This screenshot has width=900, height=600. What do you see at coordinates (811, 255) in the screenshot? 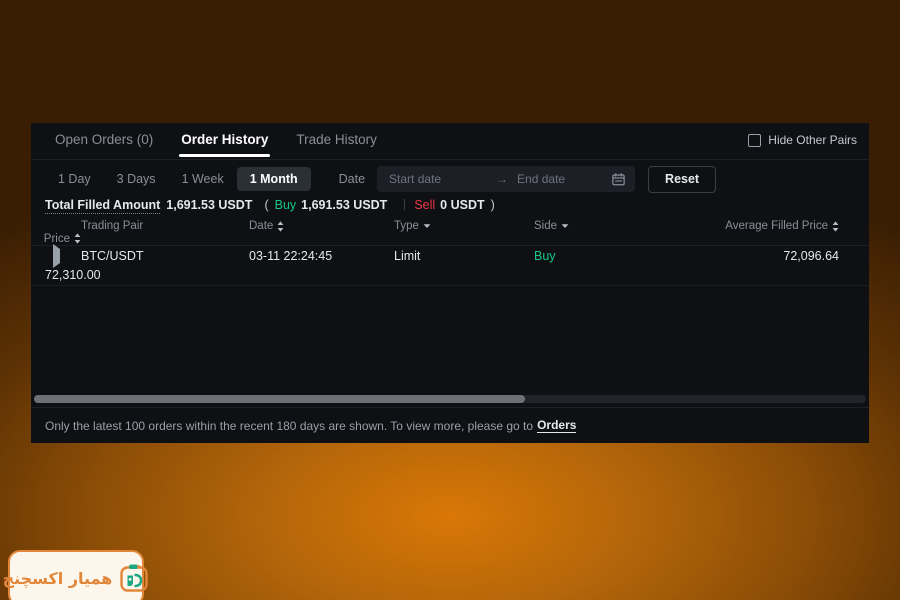
I see `cell-average-filled-price: 72,096.64` at bounding box center [811, 255].